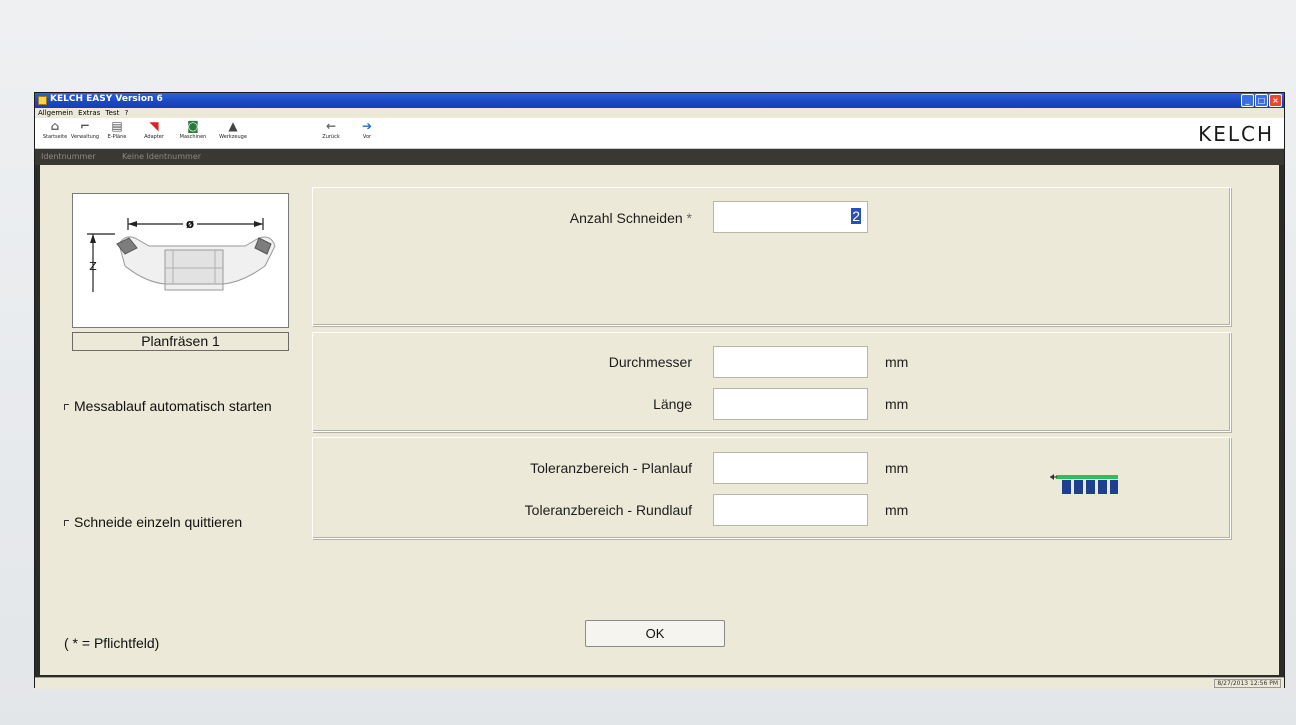  I want to click on laenge-label: Länge, so click(672, 404).